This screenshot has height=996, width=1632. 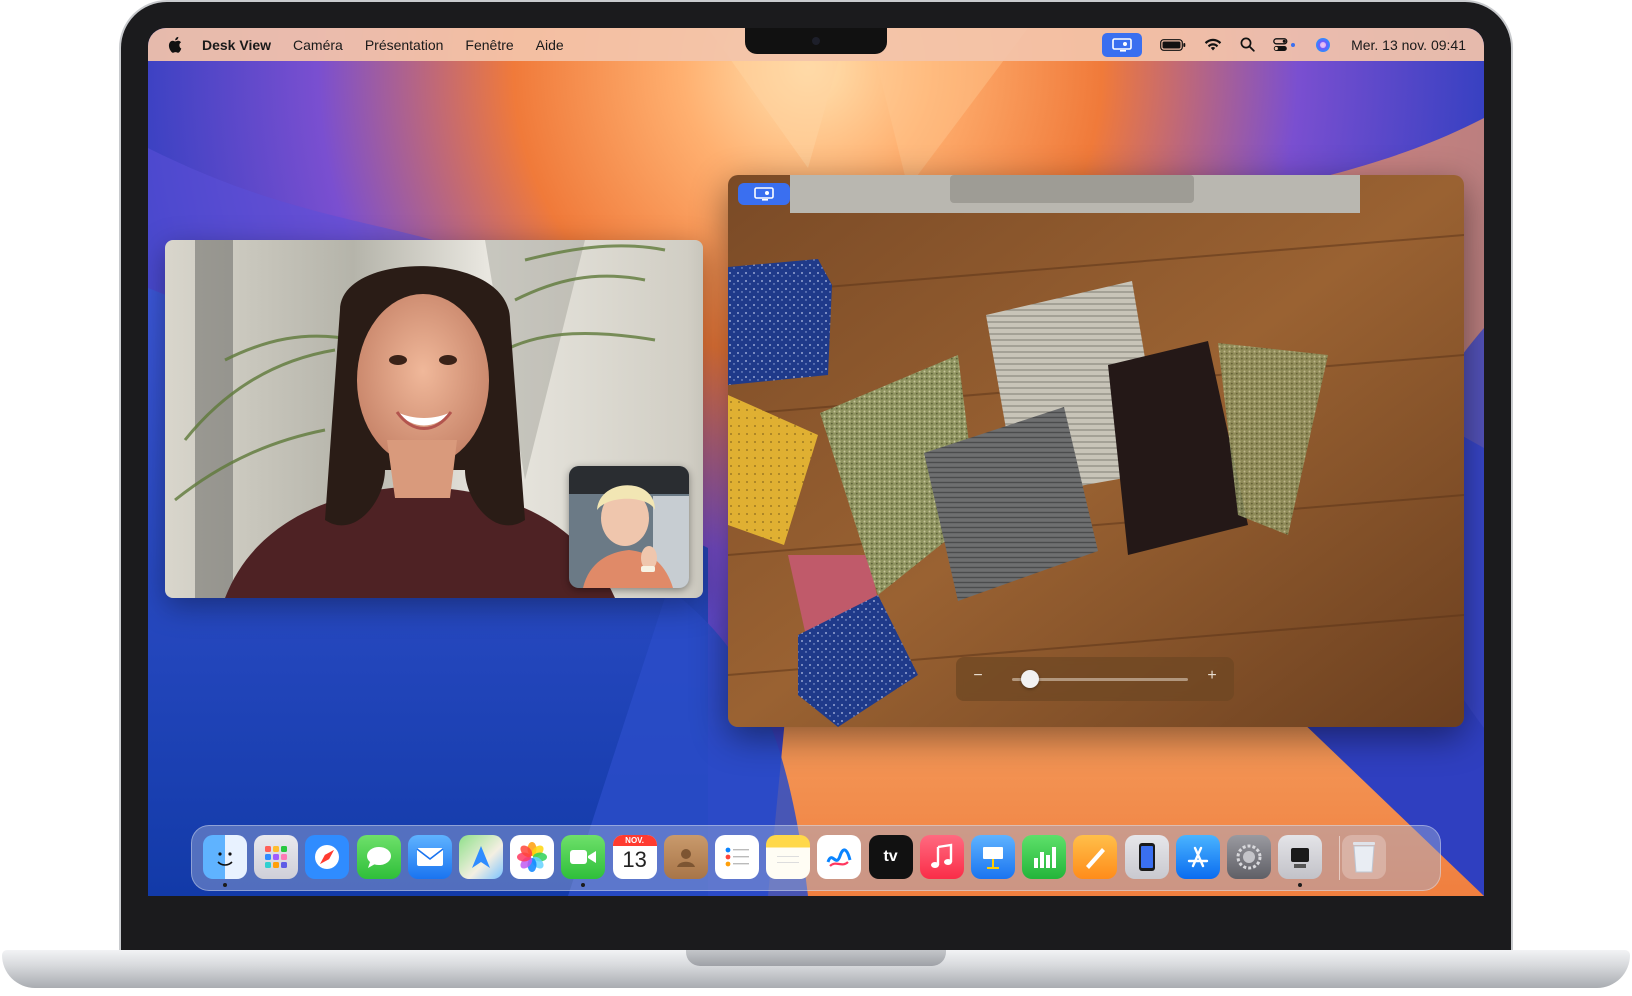 What do you see at coordinates (1247, 45) in the screenshot?
I see `search-icon` at bounding box center [1247, 45].